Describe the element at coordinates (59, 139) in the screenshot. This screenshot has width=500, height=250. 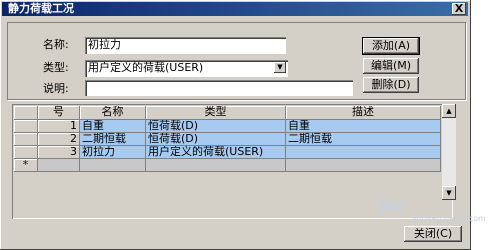
I see `table-cell-number: 2` at that location.